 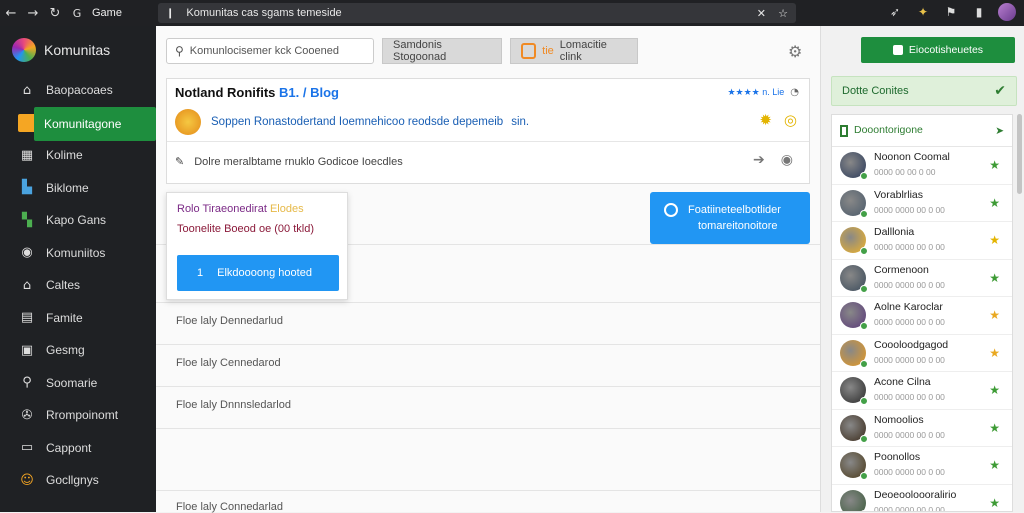 What do you see at coordinates (787, 160) in the screenshot?
I see `more-circle-icon: ◉` at bounding box center [787, 160].